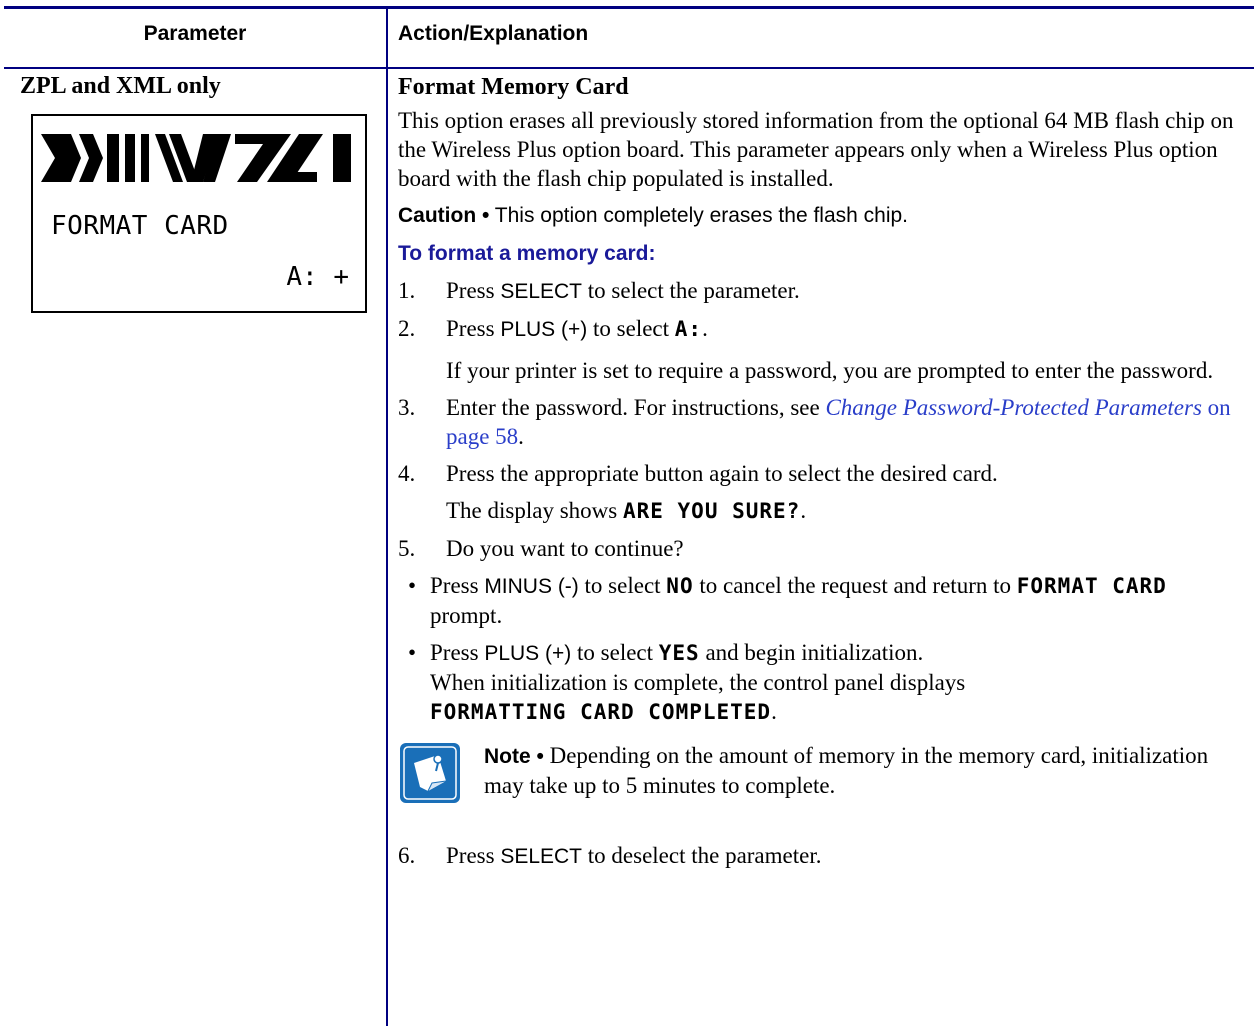 Image resolution: width=1254 pixels, height=1026 pixels. Describe the element at coordinates (811, 652) in the screenshot. I see `bullet-text: and begin initialization.` at that location.